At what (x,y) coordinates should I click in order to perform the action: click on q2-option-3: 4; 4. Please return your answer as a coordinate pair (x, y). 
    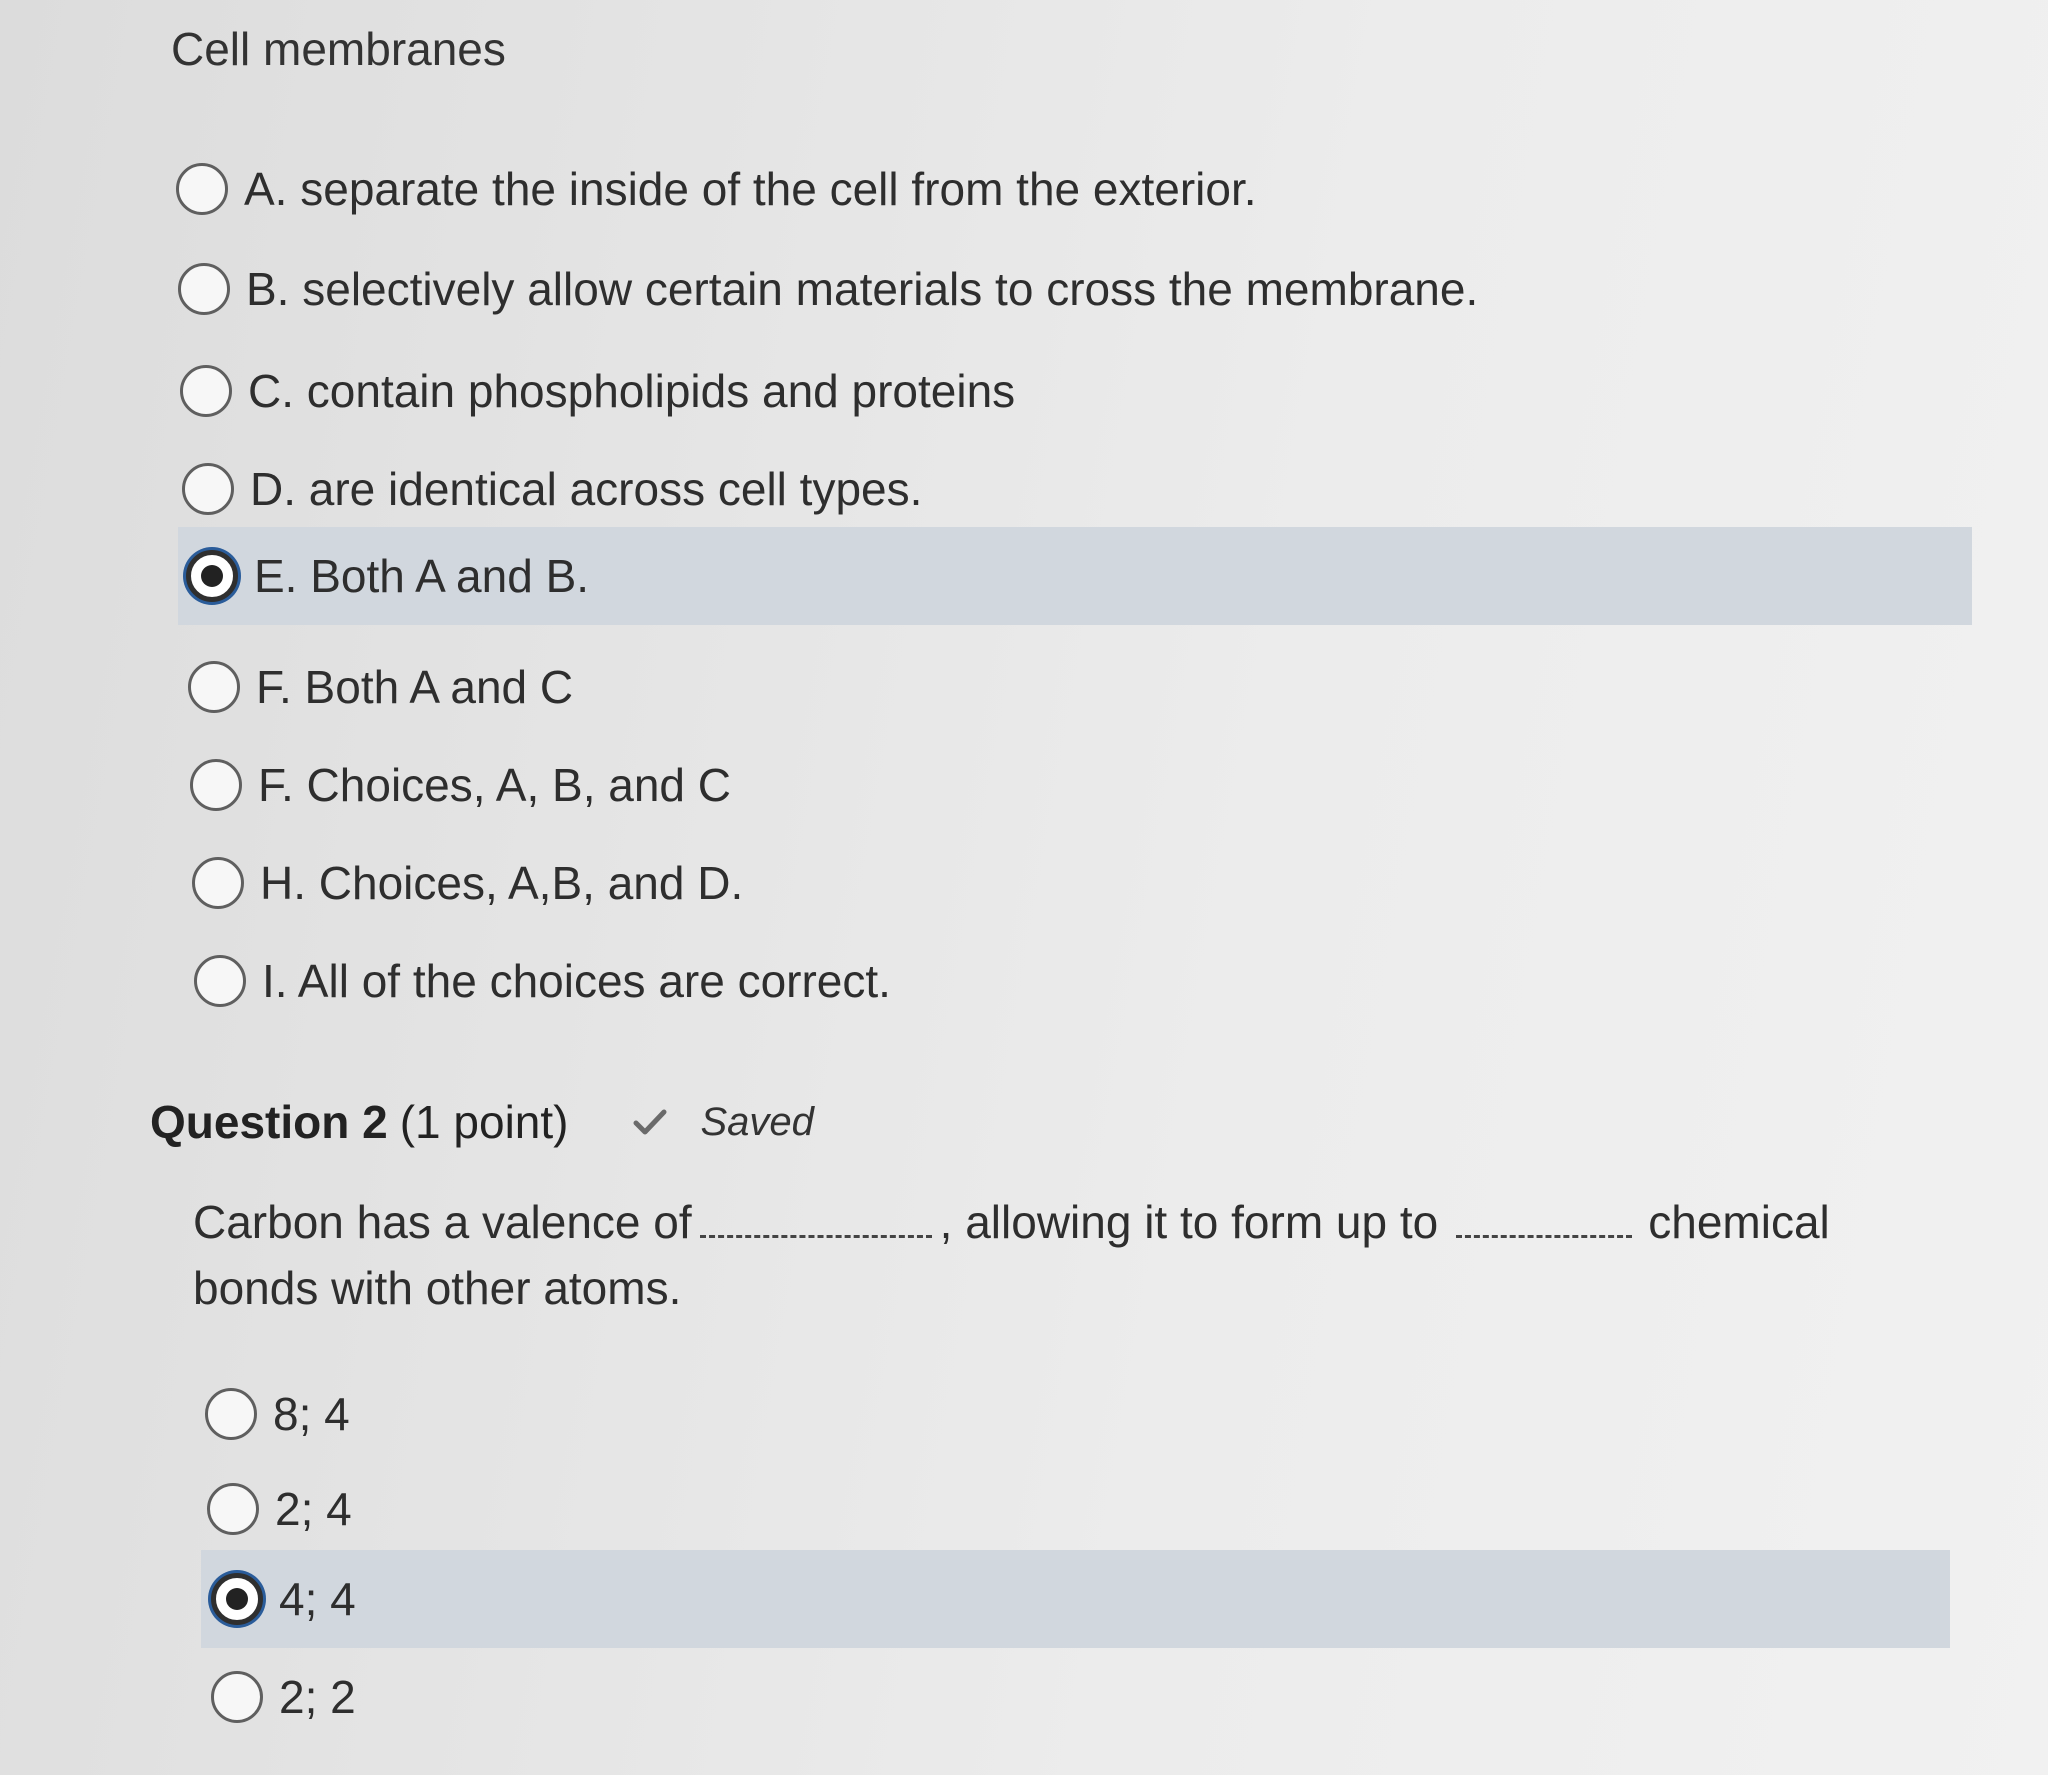
    Looking at the image, I should click on (1075, 1599).